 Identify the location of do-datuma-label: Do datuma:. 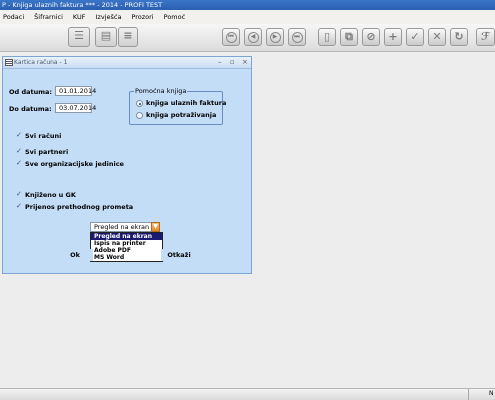
(30, 109).